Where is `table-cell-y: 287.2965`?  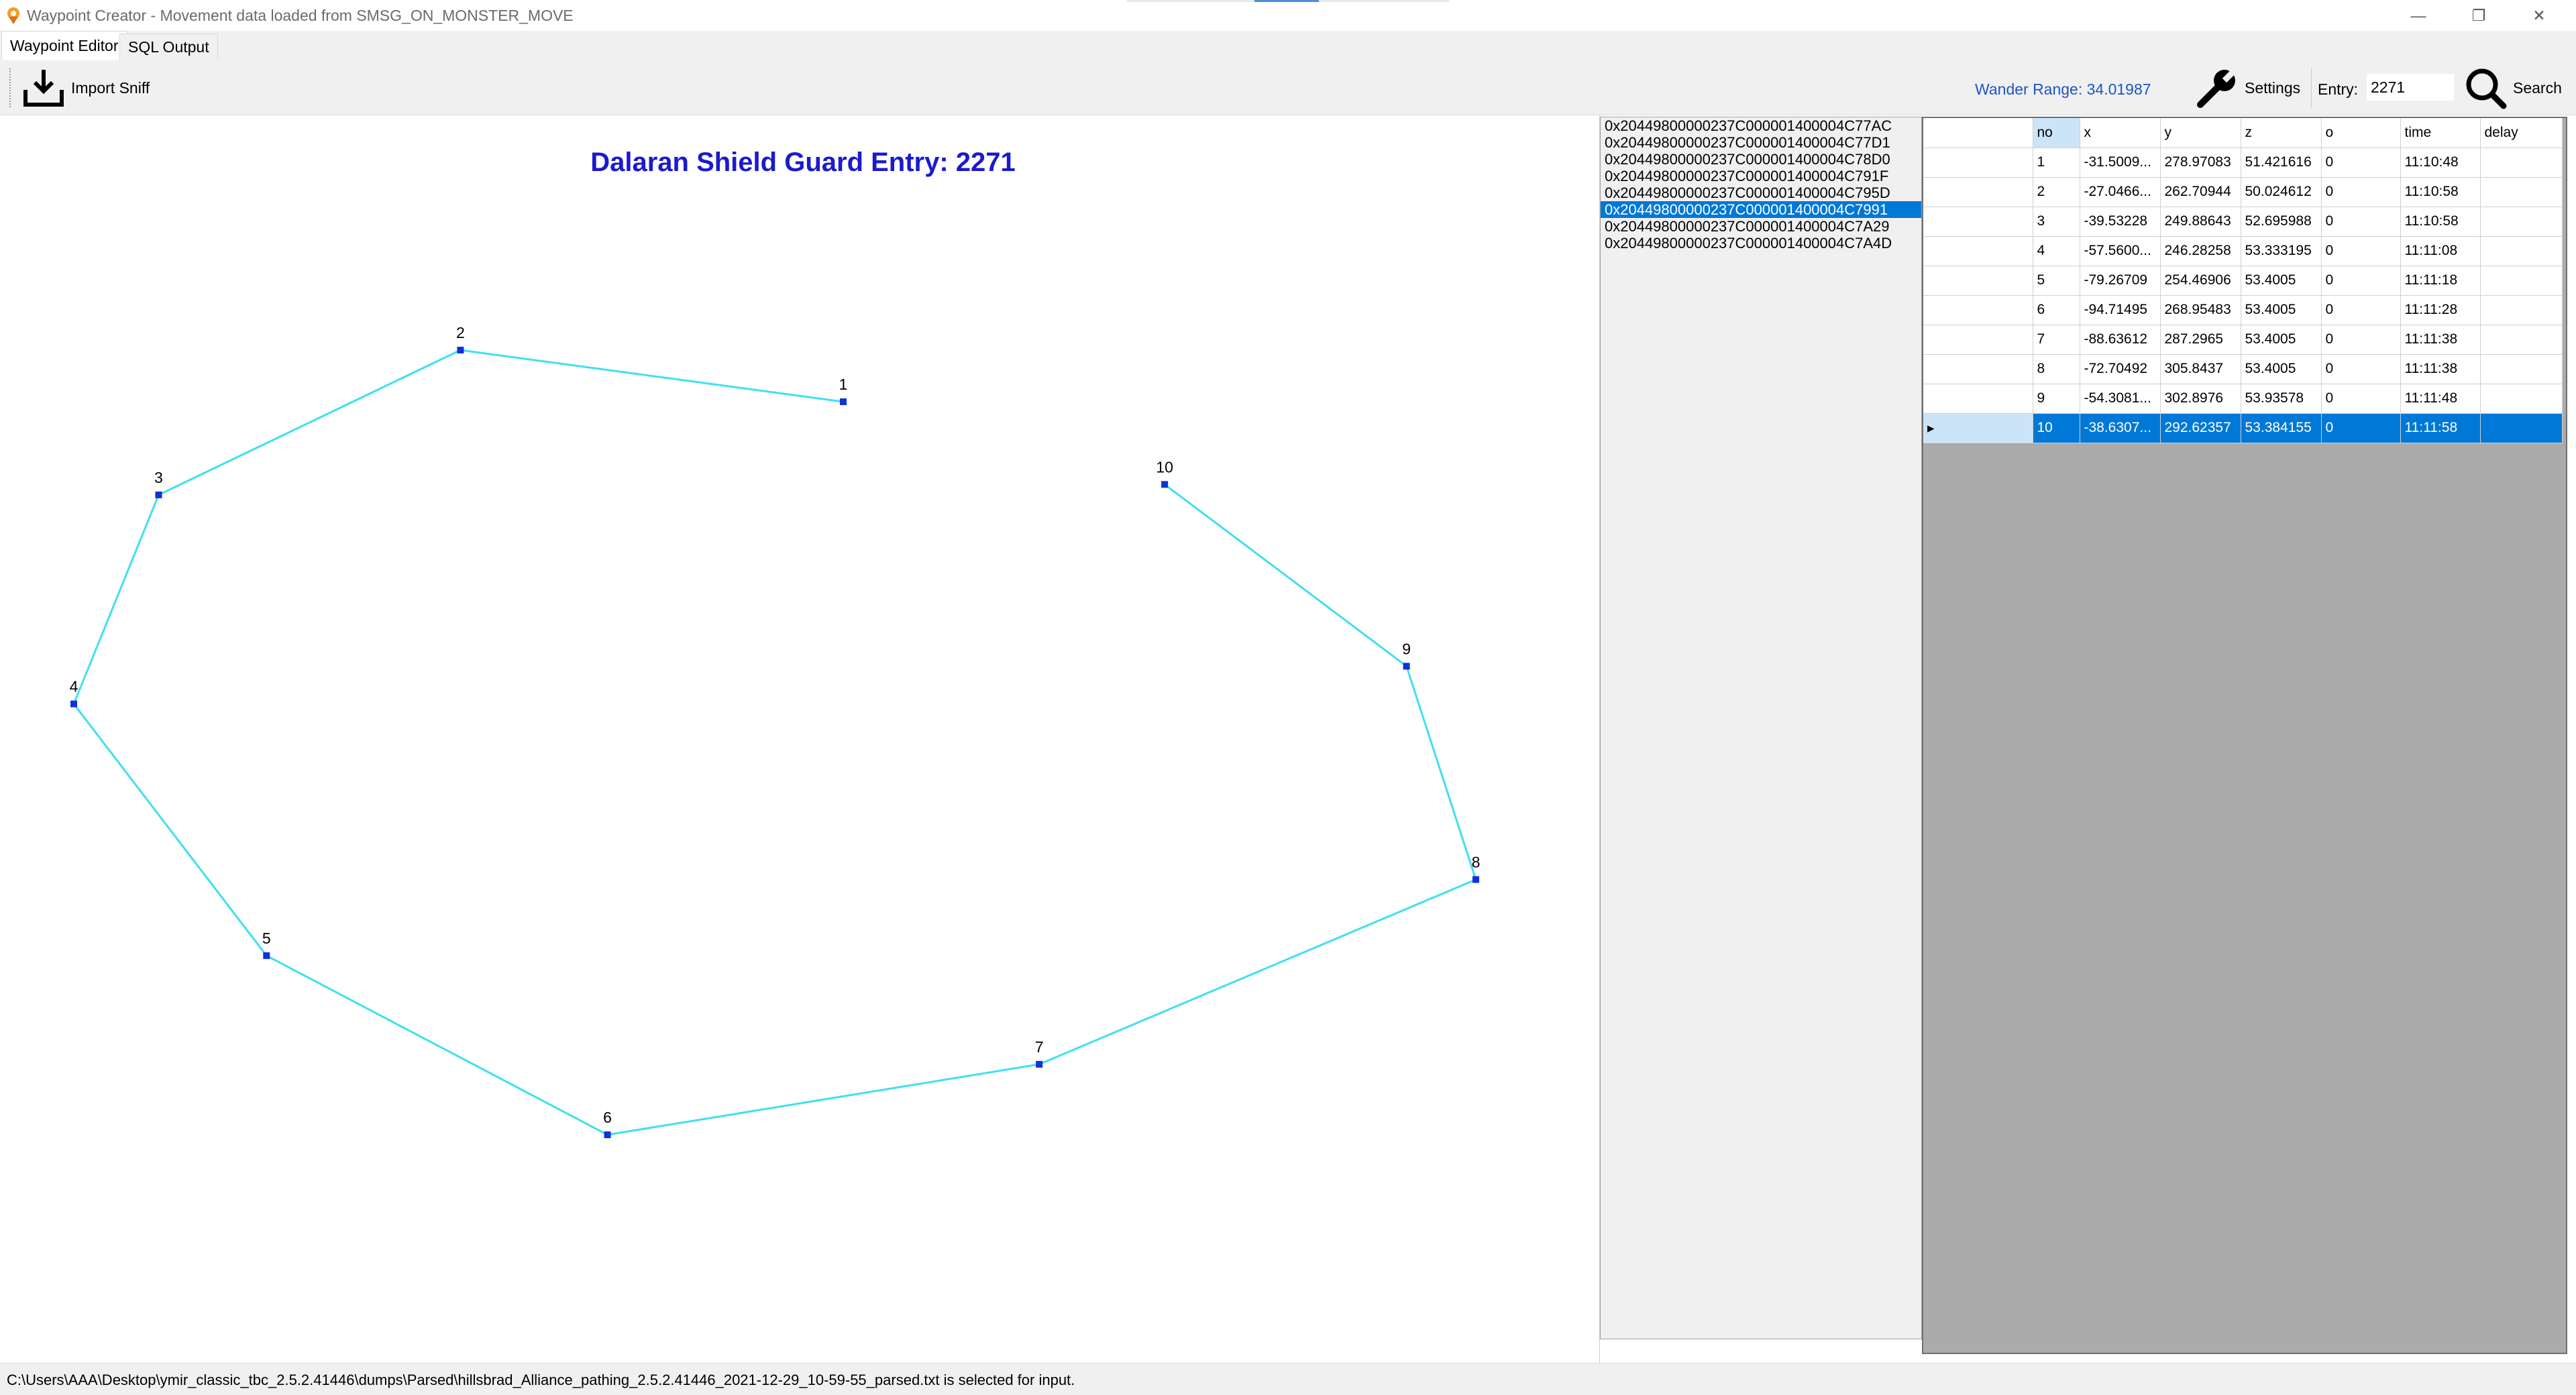
table-cell-y: 287.2965 is located at coordinates (2200, 340).